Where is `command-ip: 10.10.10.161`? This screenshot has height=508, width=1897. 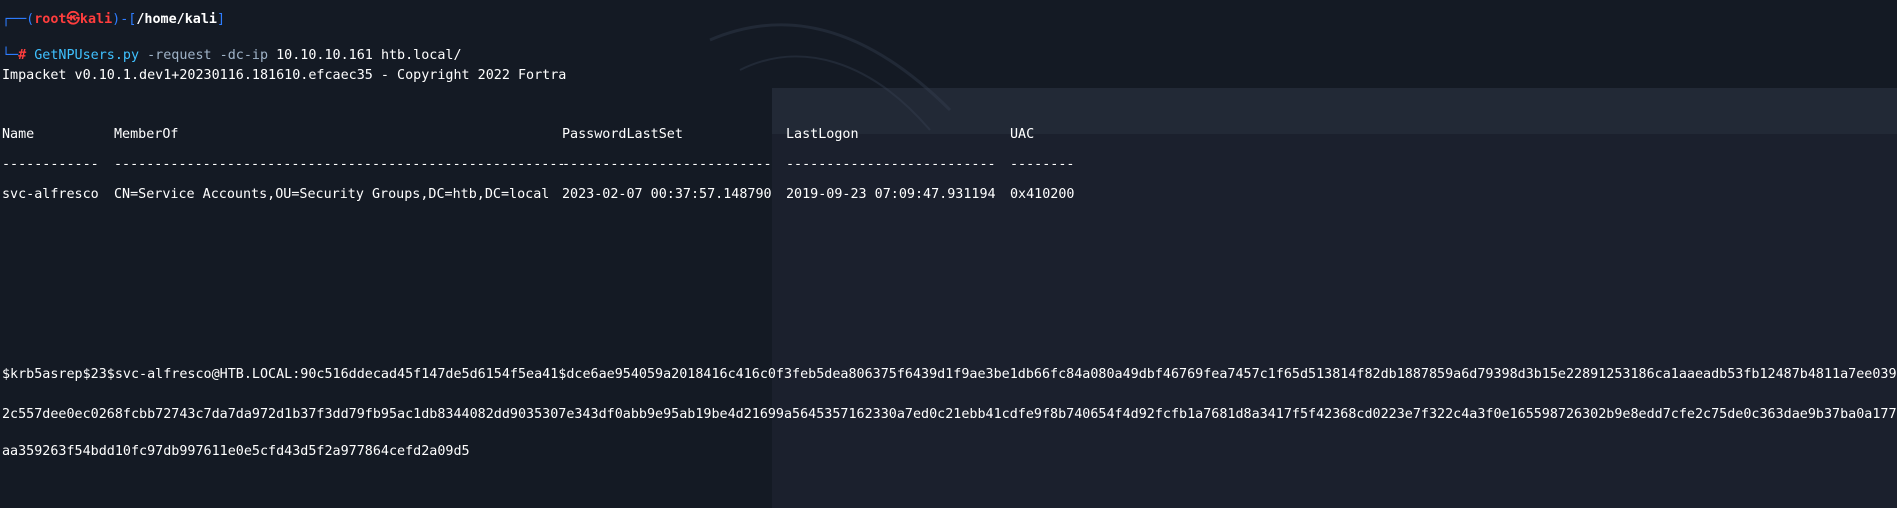
command-ip: 10.10.10.161 is located at coordinates (324, 55).